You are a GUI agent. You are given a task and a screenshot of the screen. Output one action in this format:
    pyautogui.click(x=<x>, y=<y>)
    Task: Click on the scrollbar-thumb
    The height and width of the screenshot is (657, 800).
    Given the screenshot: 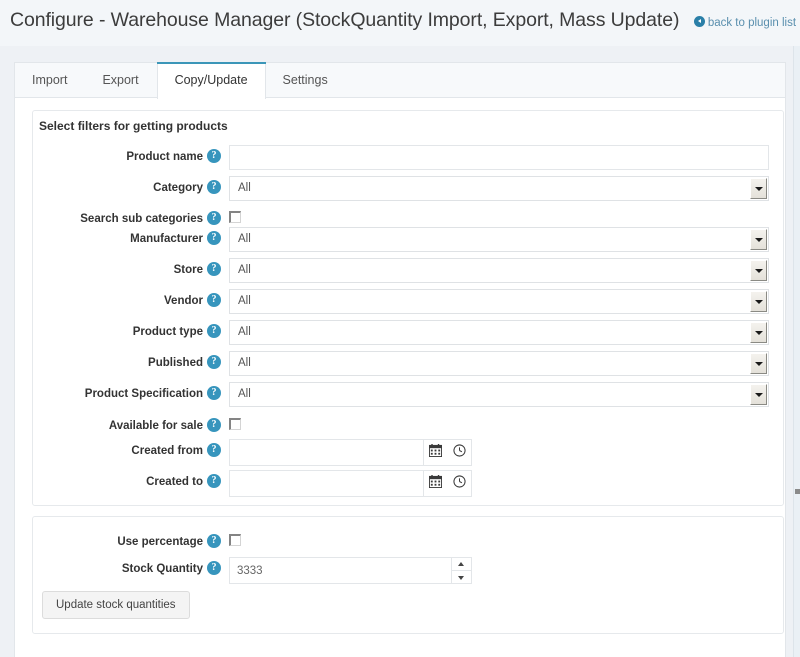 What is the action you would take?
    pyautogui.click(x=797, y=491)
    